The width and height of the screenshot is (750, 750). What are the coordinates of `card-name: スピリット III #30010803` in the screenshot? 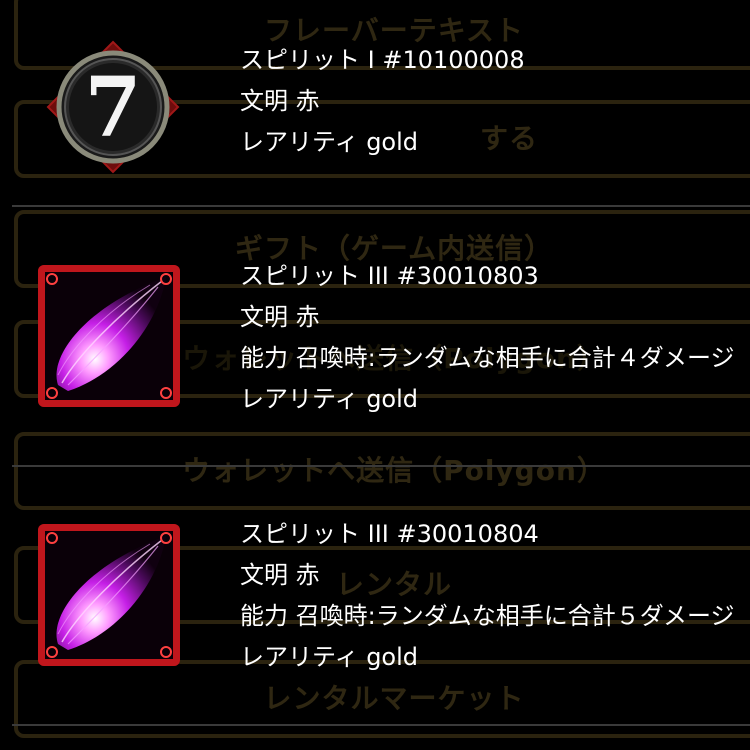 It's located at (389, 276).